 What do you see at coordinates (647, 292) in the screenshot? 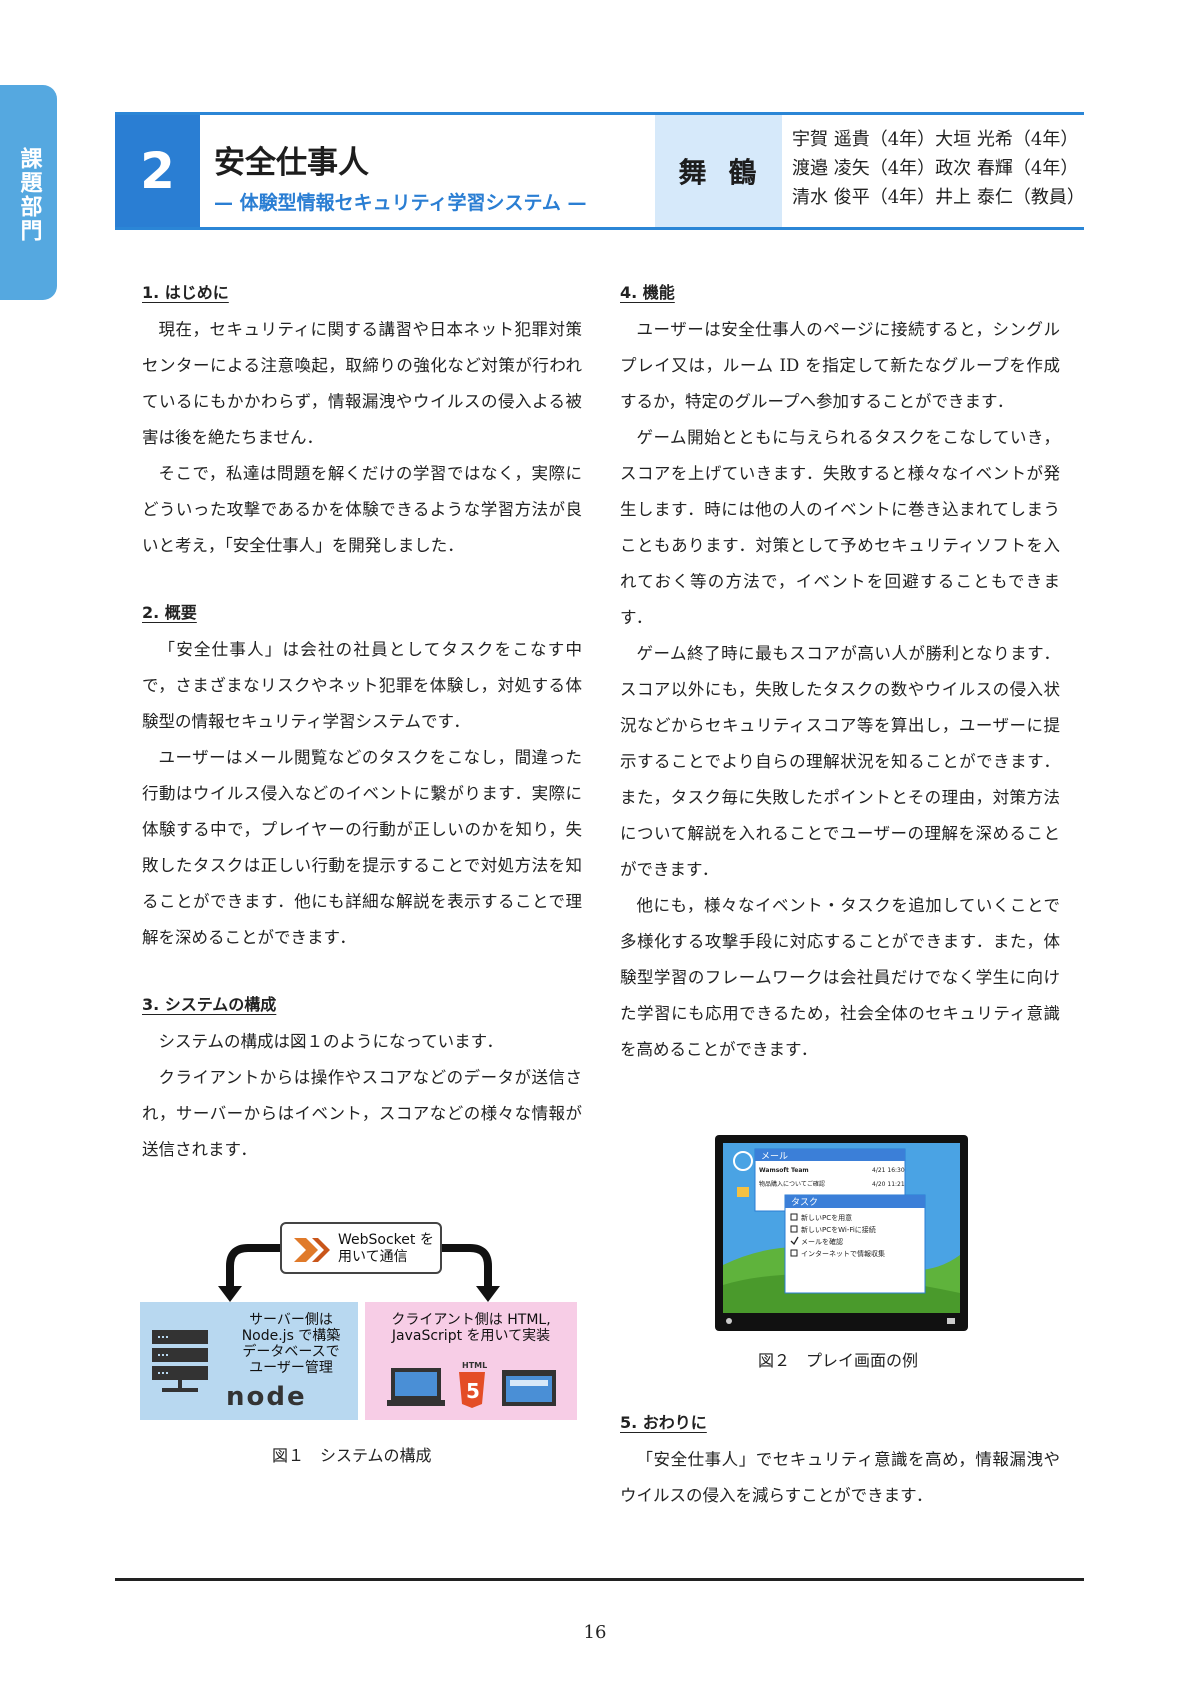
I see `section-heading-features: 4. 機能` at bounding box center [647, 292].